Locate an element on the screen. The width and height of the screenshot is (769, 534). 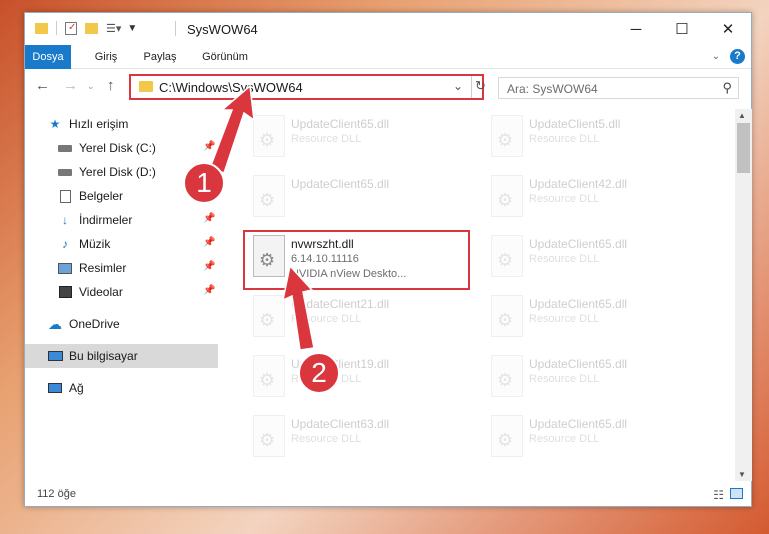
callout-badge-2: 2 is located at coordinates (319, 373).